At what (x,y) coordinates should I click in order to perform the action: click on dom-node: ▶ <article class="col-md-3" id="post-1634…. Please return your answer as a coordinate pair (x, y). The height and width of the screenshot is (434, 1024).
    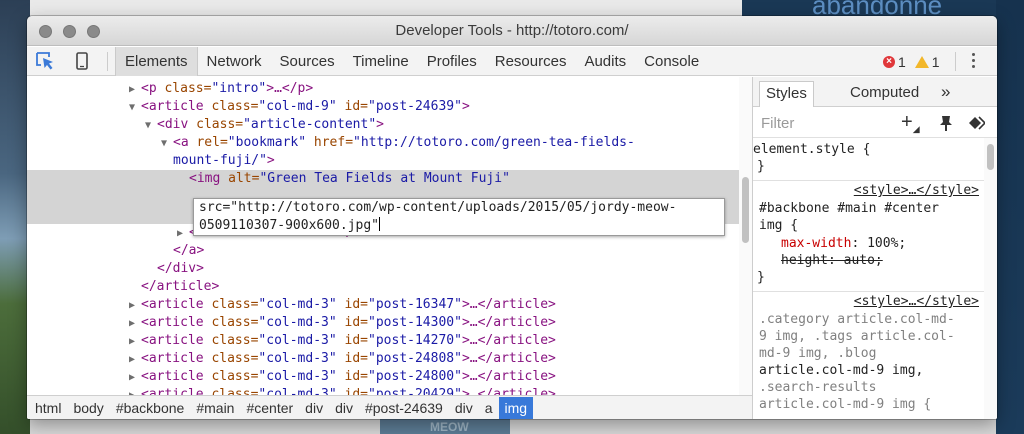
    Looking at the image, I should click on (383, 305).